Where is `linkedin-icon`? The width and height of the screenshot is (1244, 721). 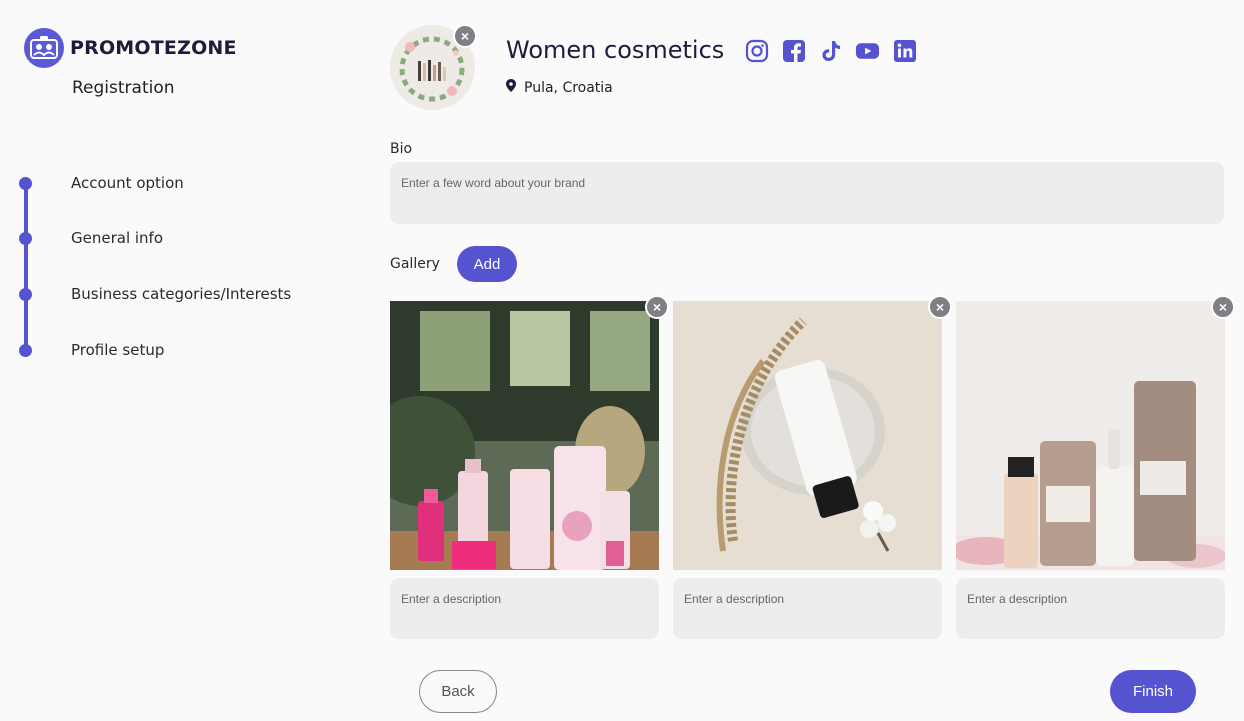 linkedin-icon is located at coordinates (904, 50).